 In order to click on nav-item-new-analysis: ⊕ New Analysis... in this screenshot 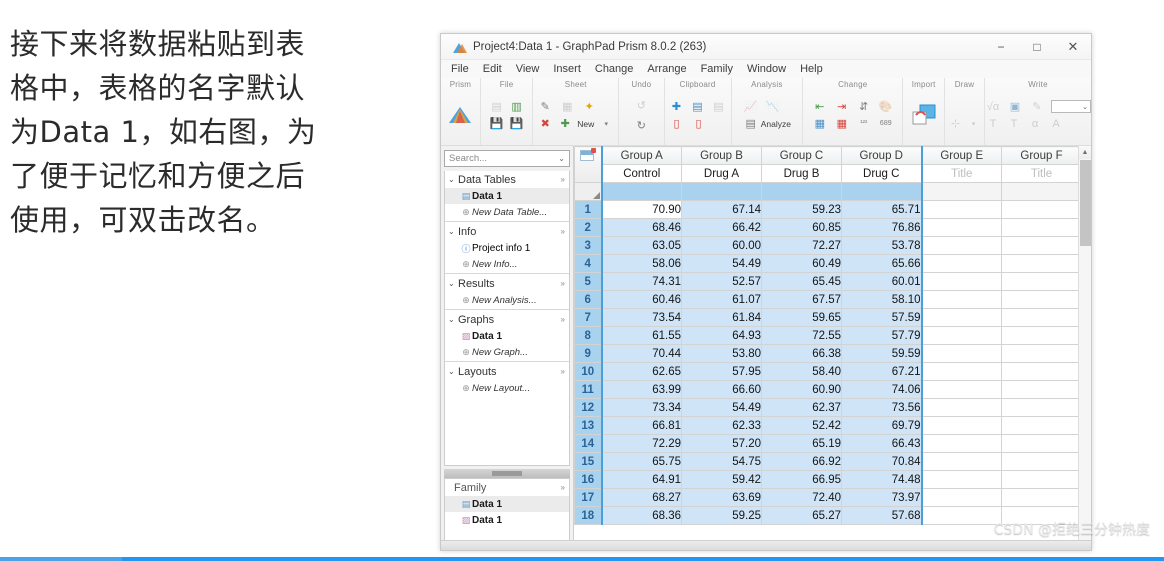, I will do `click(507, 300)`.